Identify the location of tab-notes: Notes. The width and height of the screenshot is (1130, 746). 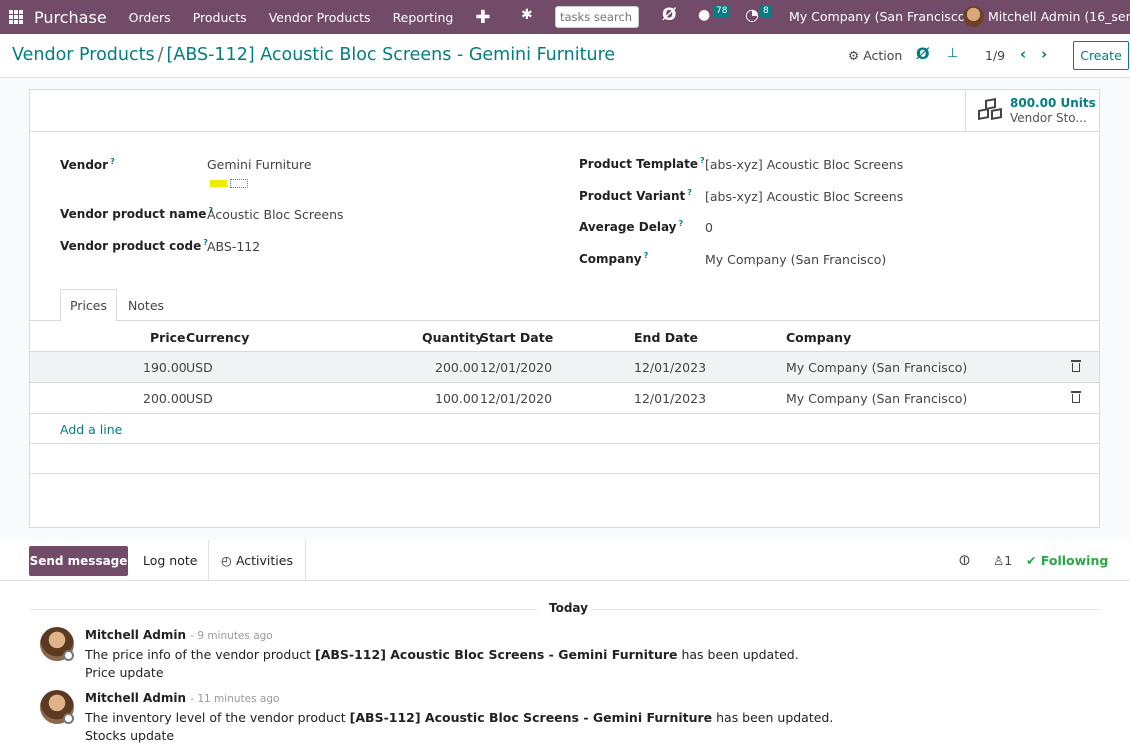
(146, 305).